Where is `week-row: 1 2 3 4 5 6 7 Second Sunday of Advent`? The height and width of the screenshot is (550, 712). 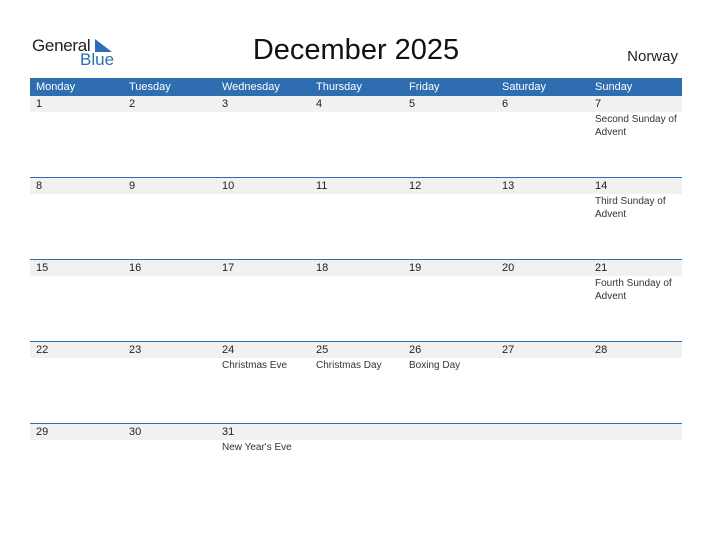
week-row: 1 2 3 4 5 6 7 Second Sunday of Advent is located at coordinates (356, 136).